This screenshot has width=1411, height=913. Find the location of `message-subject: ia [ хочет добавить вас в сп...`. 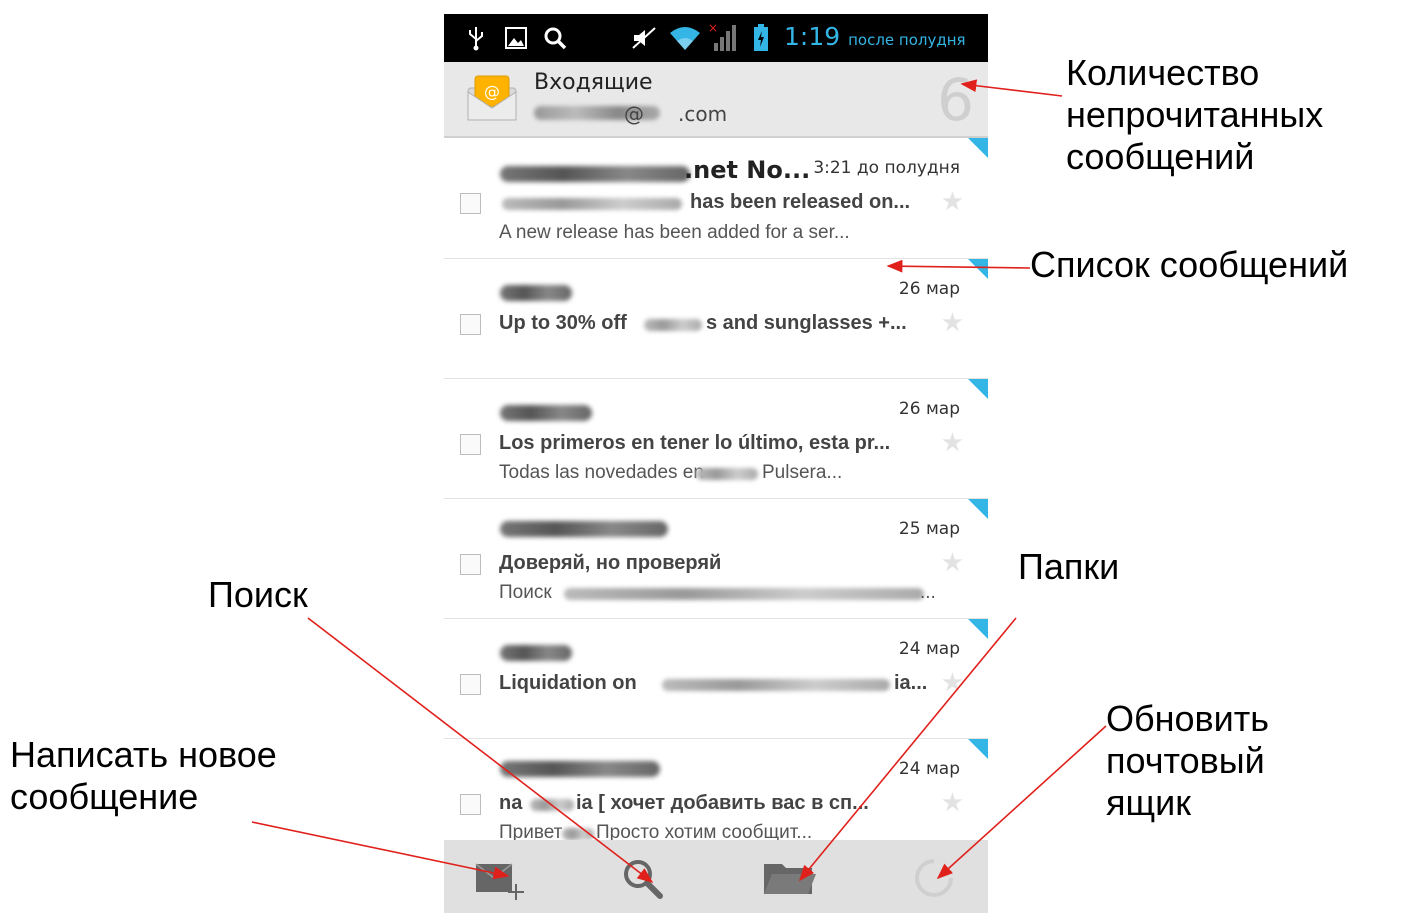

message-subject: ia [ хочет добавить вас в сп... is located at coordinates (722, 803).